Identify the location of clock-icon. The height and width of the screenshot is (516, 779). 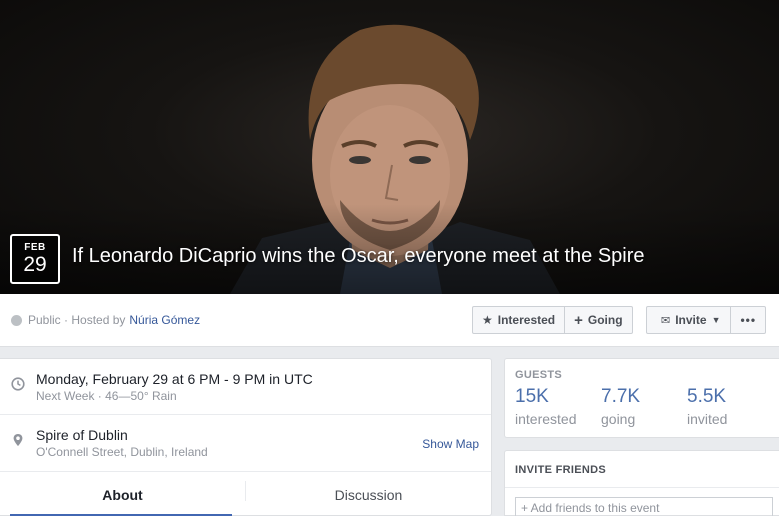
(18, 384).